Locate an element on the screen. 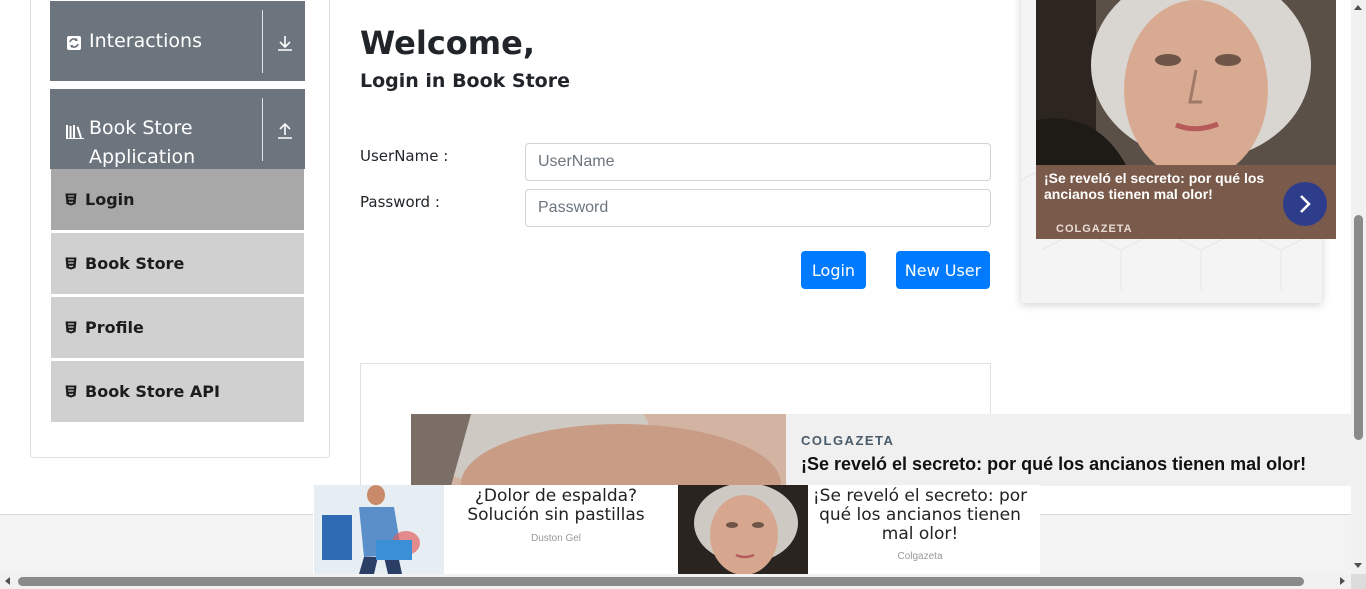 Image resolution: width=1366 pixels, height=589 pixels. scroll-right-arrow-icon is located at coordinates (1342, 581).